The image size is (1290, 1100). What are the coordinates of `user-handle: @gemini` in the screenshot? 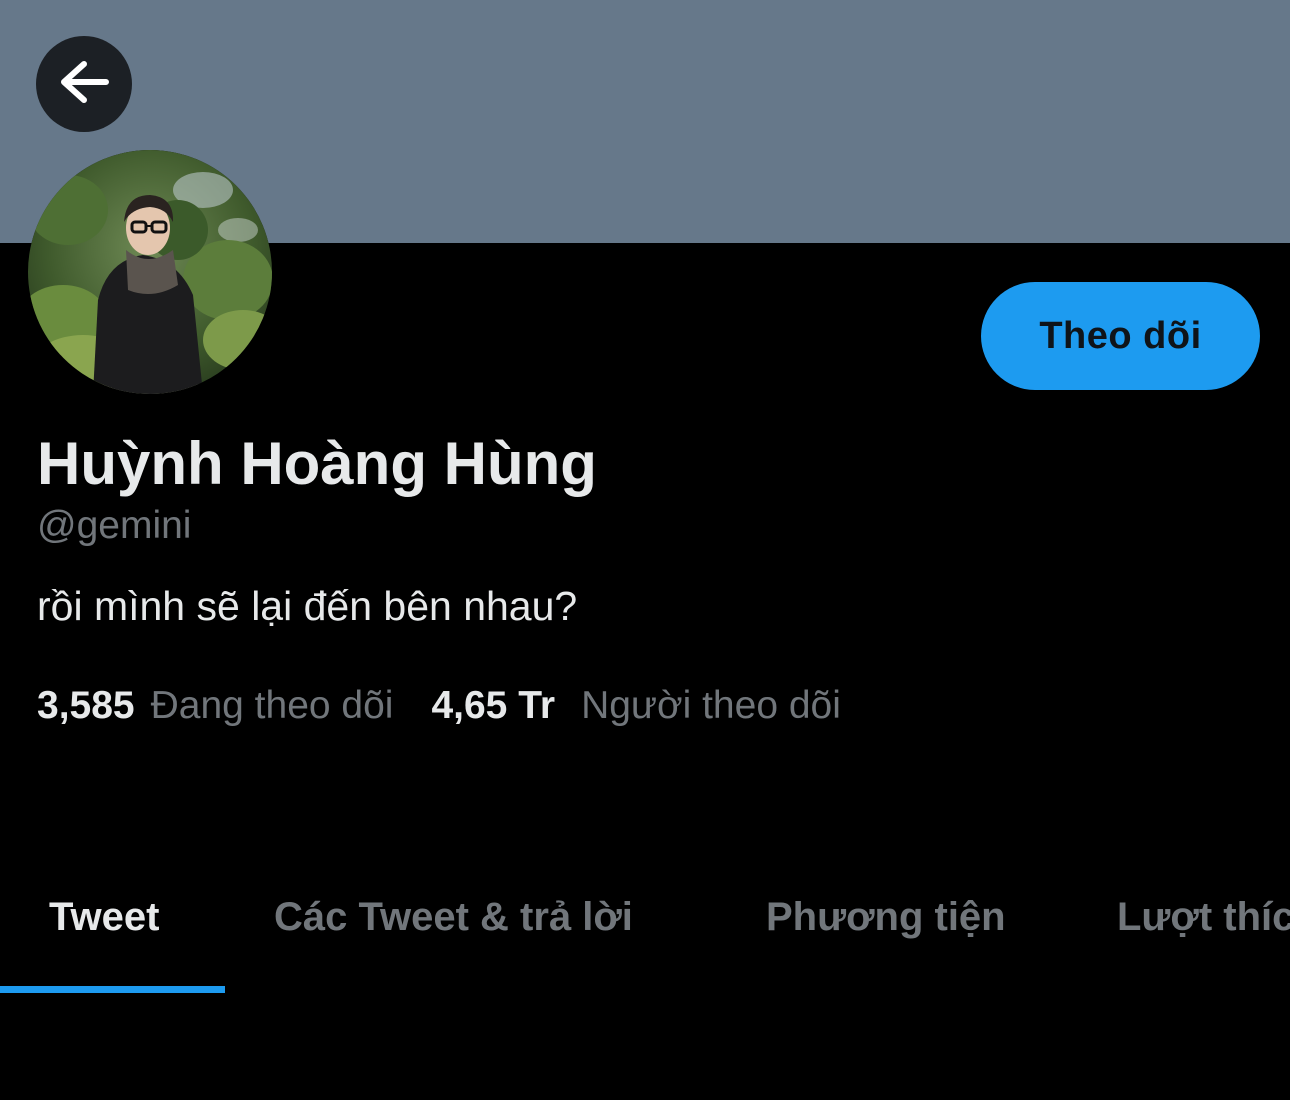 It's located at (114, 525).